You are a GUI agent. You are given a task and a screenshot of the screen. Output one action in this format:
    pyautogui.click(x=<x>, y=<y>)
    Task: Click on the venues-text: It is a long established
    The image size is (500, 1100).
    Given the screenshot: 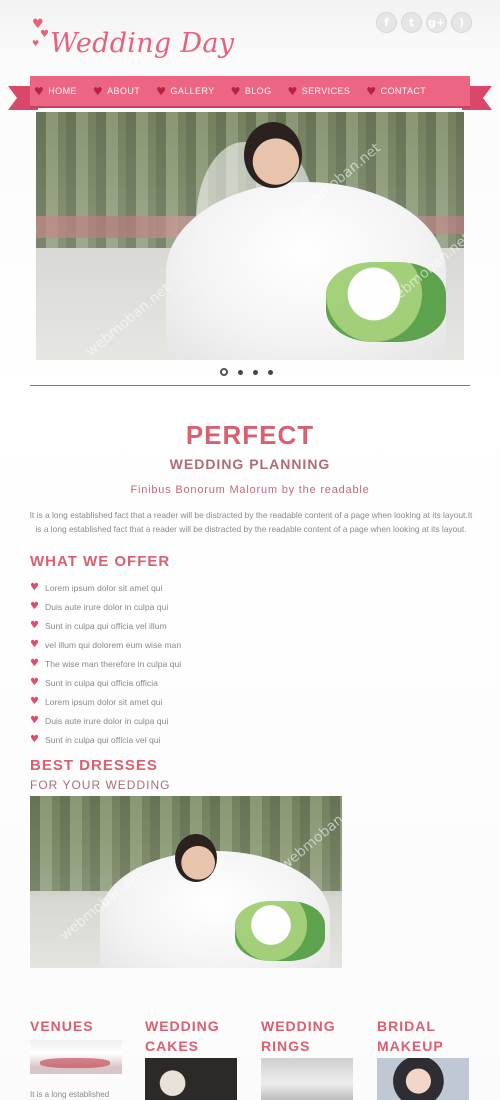 What is the action you would take?
    pyautogui.click(x=70, y=1094)
    